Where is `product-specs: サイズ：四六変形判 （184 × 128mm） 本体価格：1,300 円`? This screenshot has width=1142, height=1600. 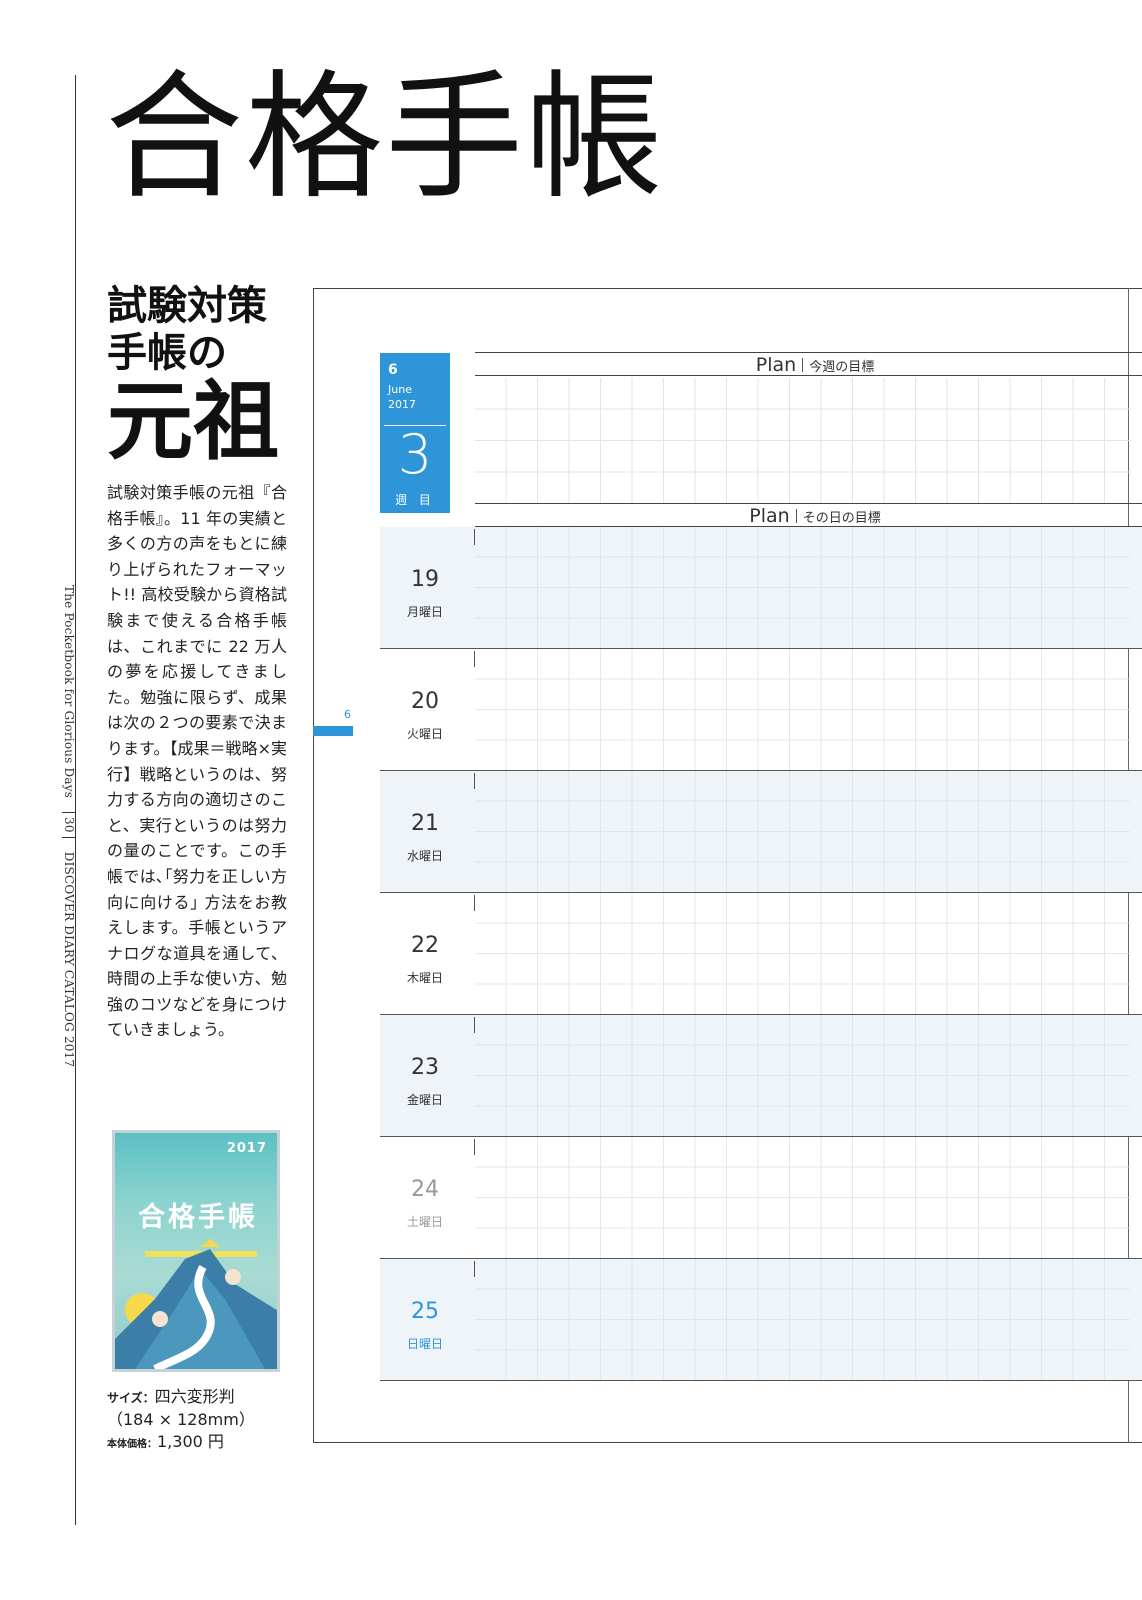
product-specs: サイズ：四六変形判 （184 × 128mm） 本体価格：1,300 円 is located at coordinates (181, 1421).